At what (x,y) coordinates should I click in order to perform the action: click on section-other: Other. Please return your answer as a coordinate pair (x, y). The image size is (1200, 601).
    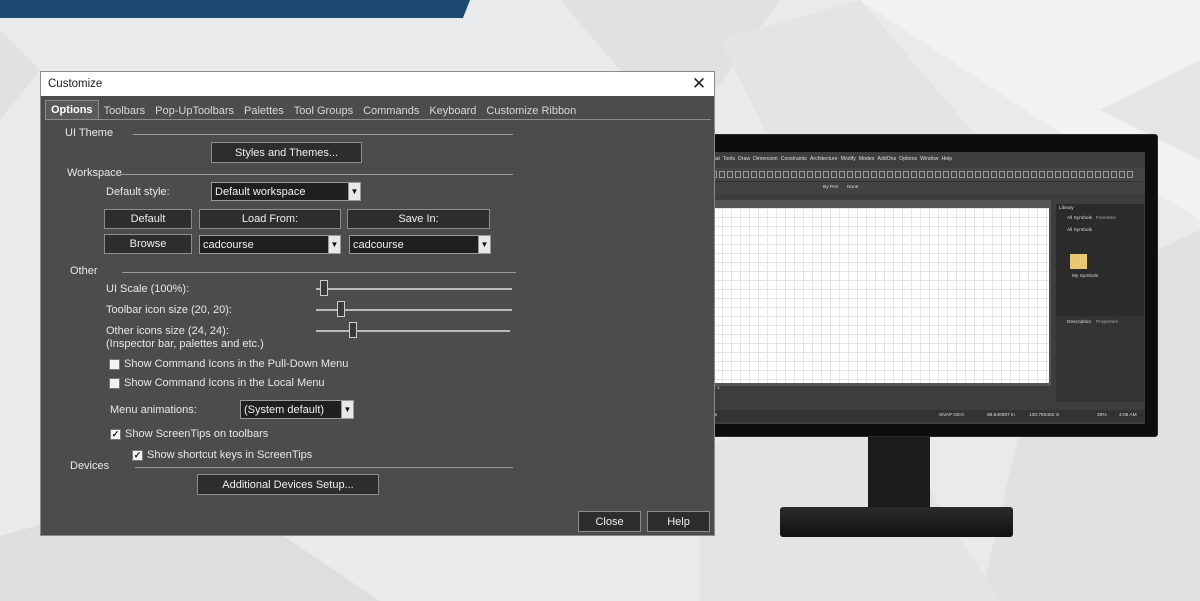
    Looking at the image, I should click on (84, 271).